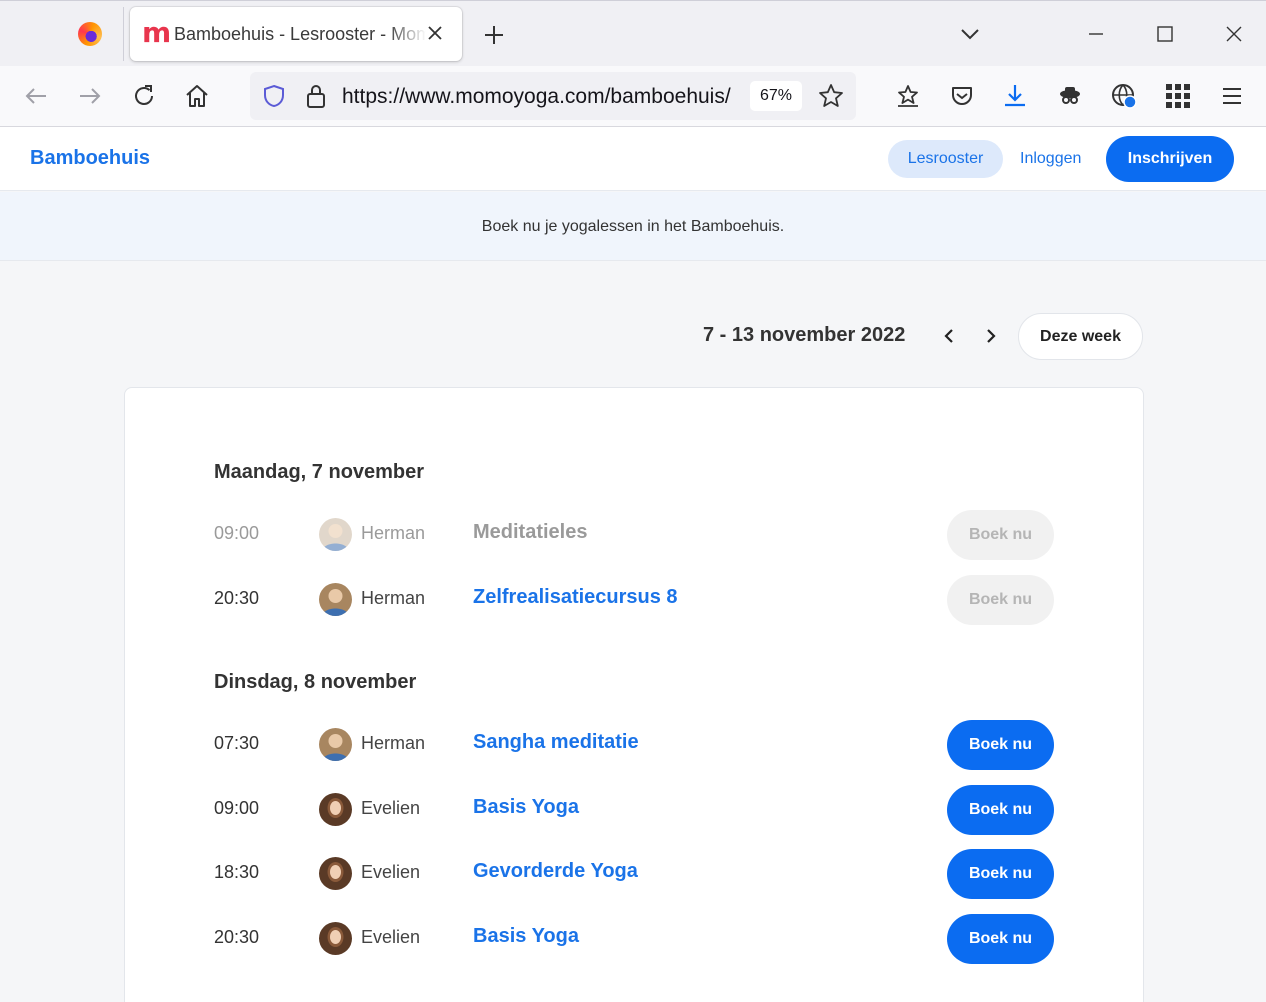 This screenshot has height=1002, width=1266. What do you see at coordinates (316, 96) in the screenshot?
I see `lock-icon` at bounding box center [316, 96].